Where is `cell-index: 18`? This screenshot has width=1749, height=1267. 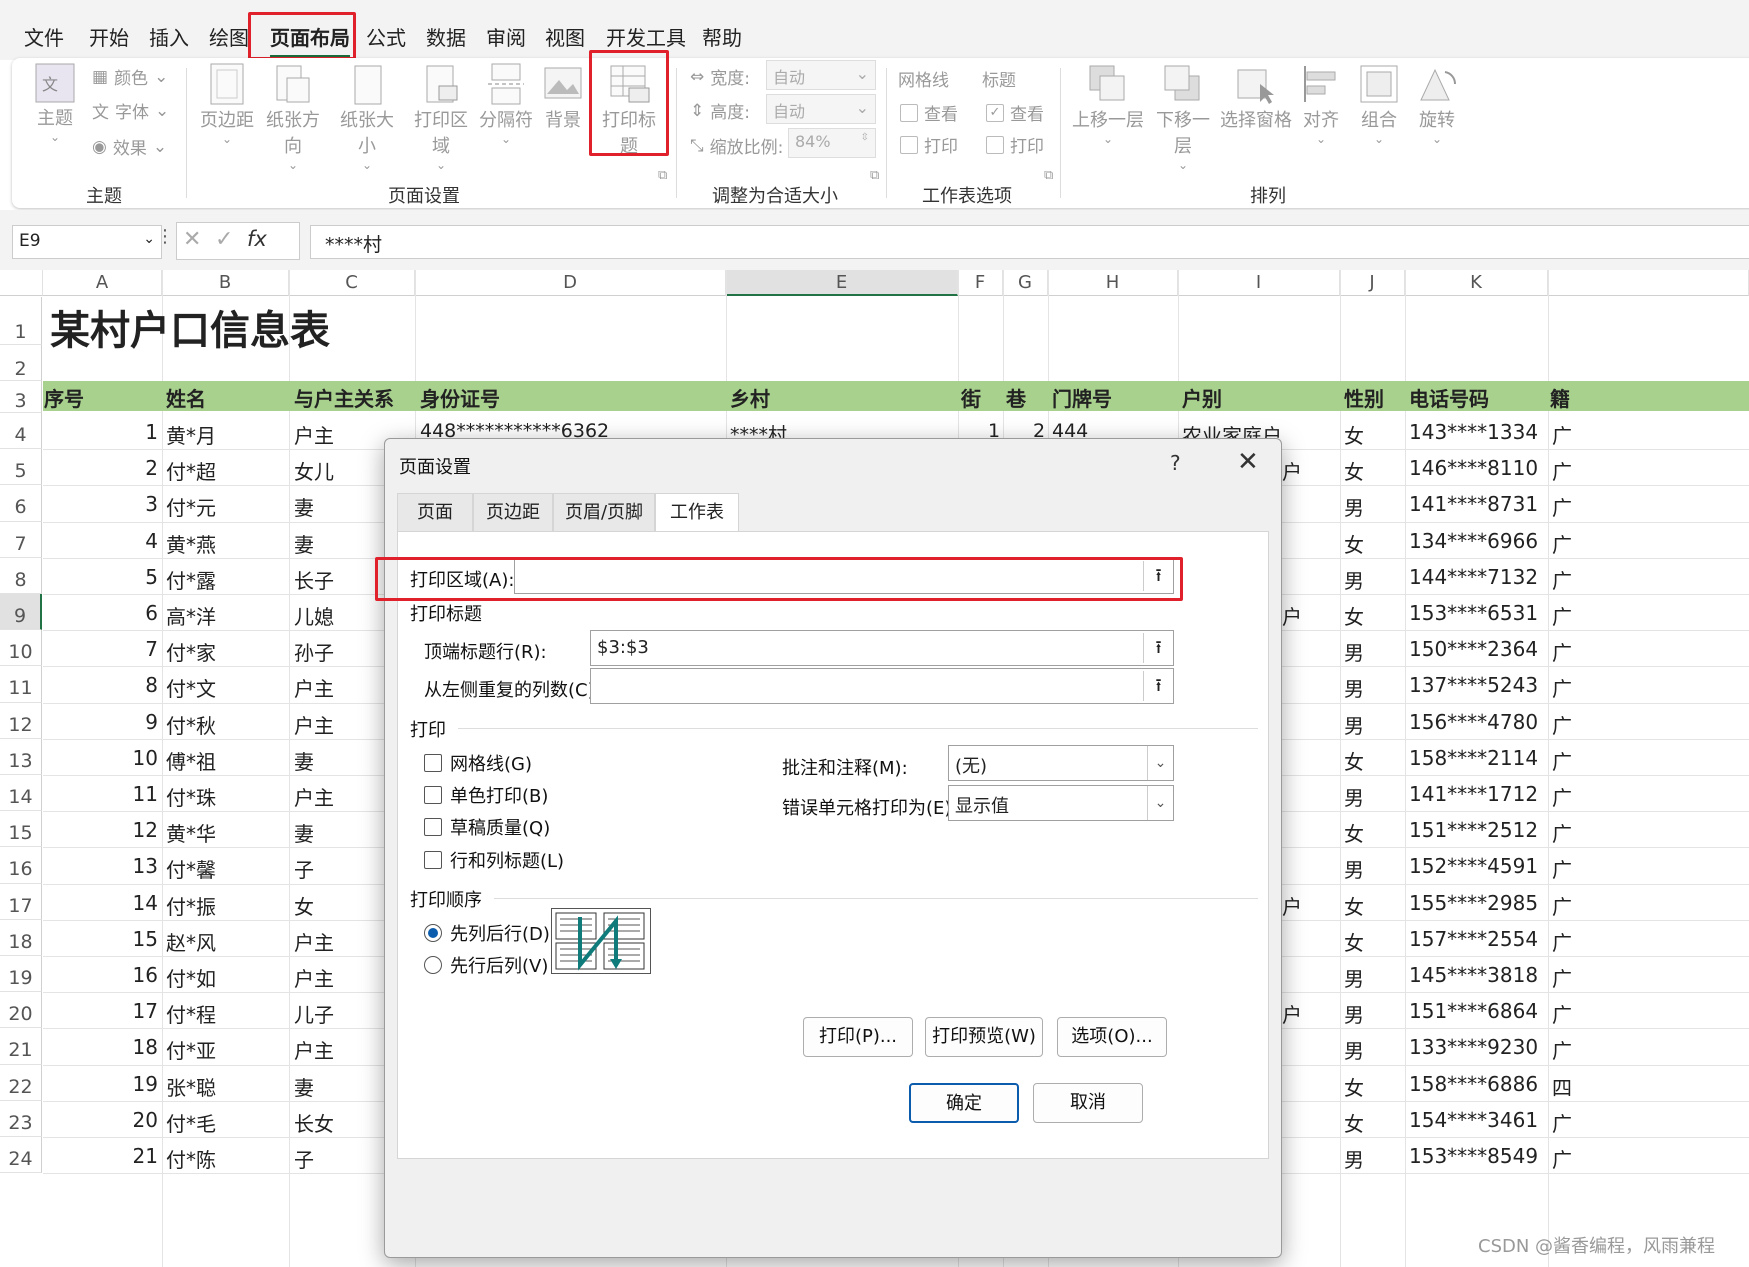
cell-index: 18 is located at coordinates (145, 1047).